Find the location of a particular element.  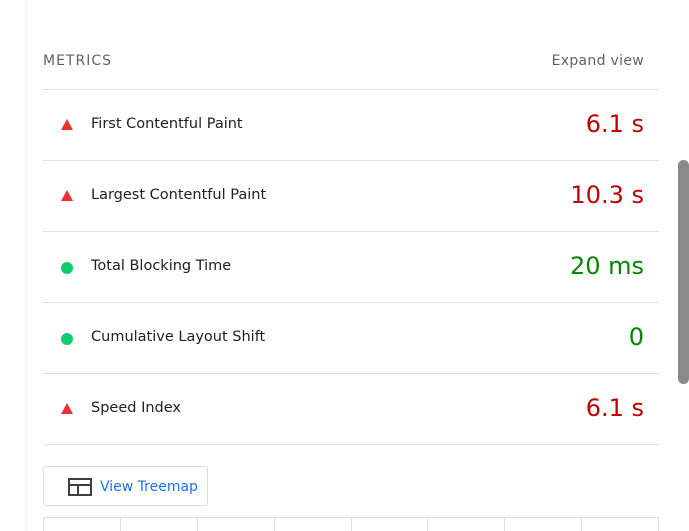

metrics-title: METRICS is located at coordinates (77, 61).